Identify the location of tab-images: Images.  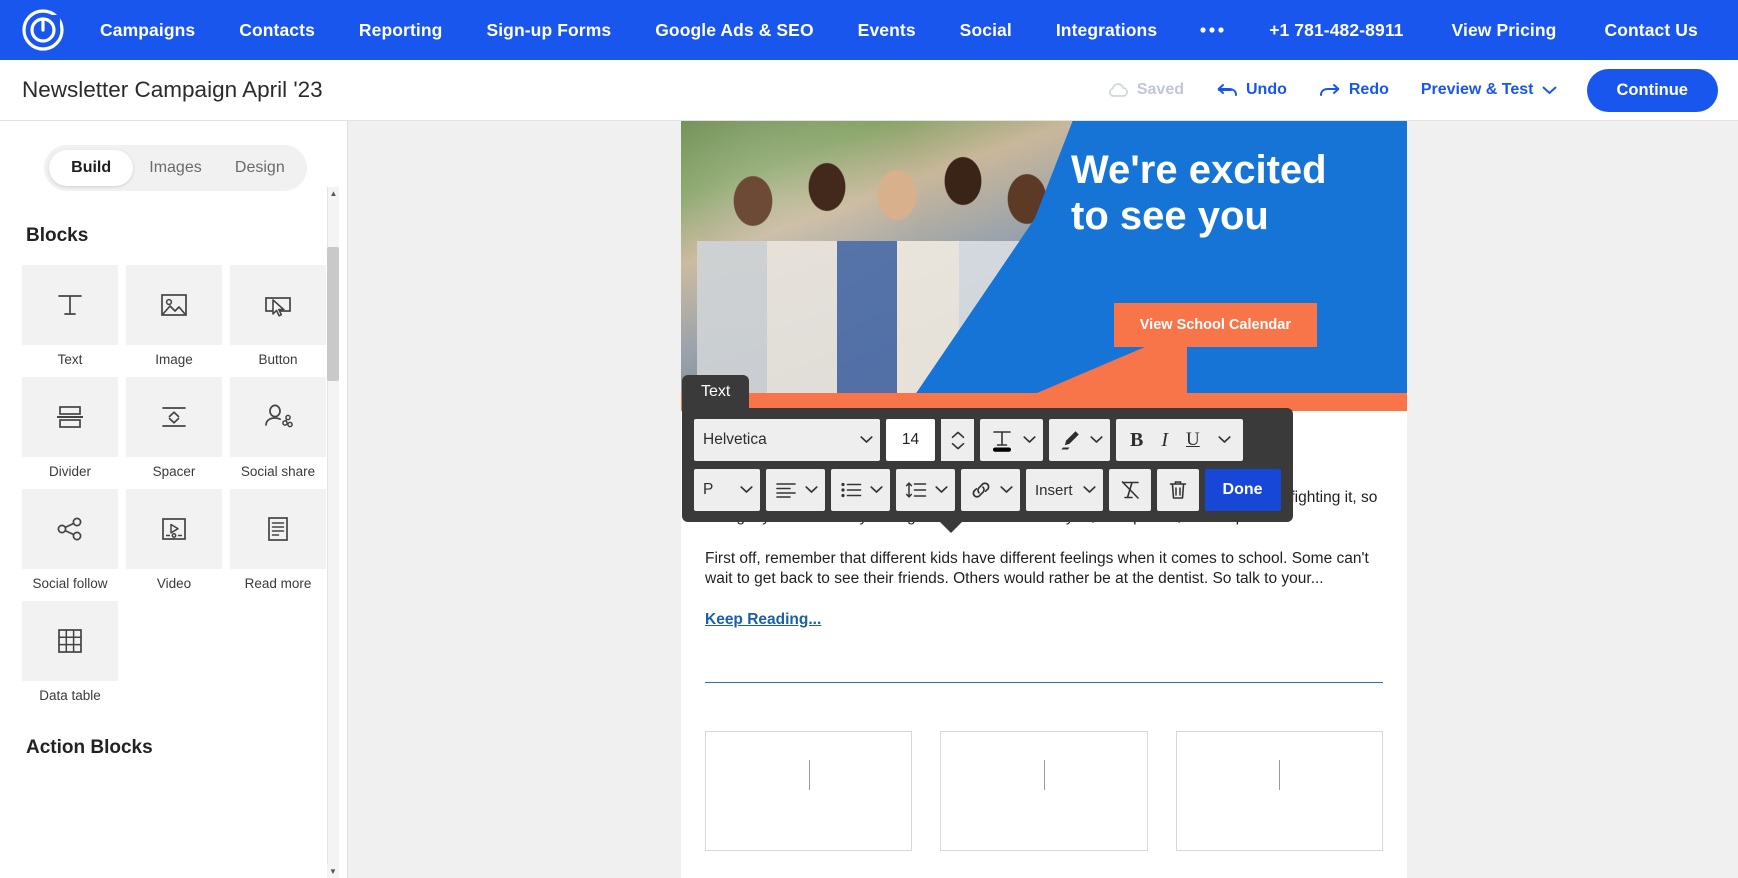
(175, 168).